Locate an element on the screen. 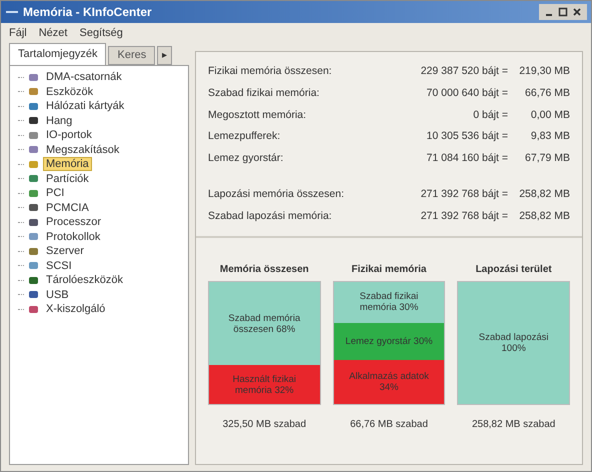 This screenshot has width=592, height=472. tab-scroll-button: ▸ is located at coordinates (164, 55).